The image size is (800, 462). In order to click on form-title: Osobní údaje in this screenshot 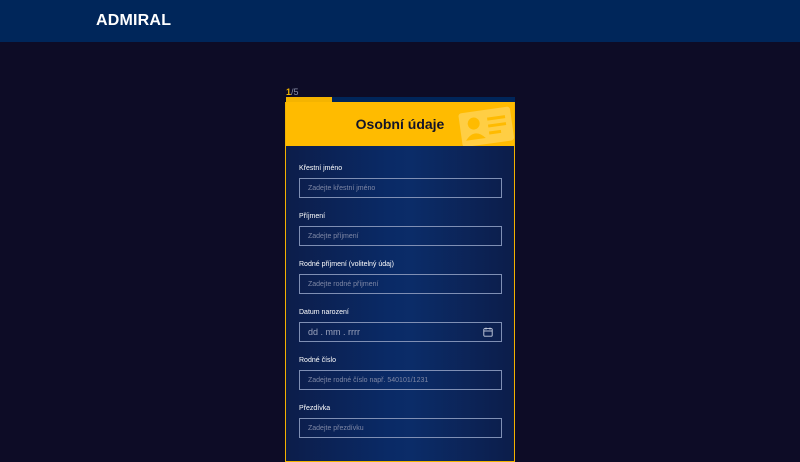, I will do `click(400, 124)`.